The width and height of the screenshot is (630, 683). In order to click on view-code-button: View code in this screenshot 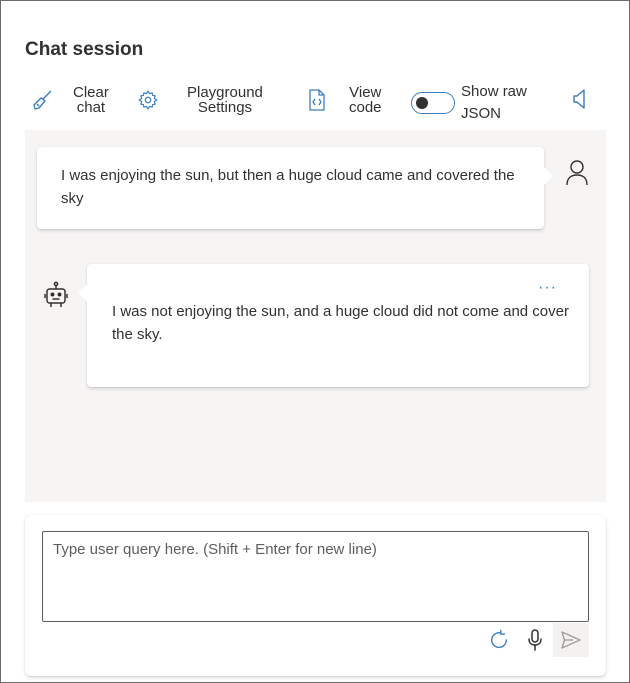, I will do `click(344, 100)`.